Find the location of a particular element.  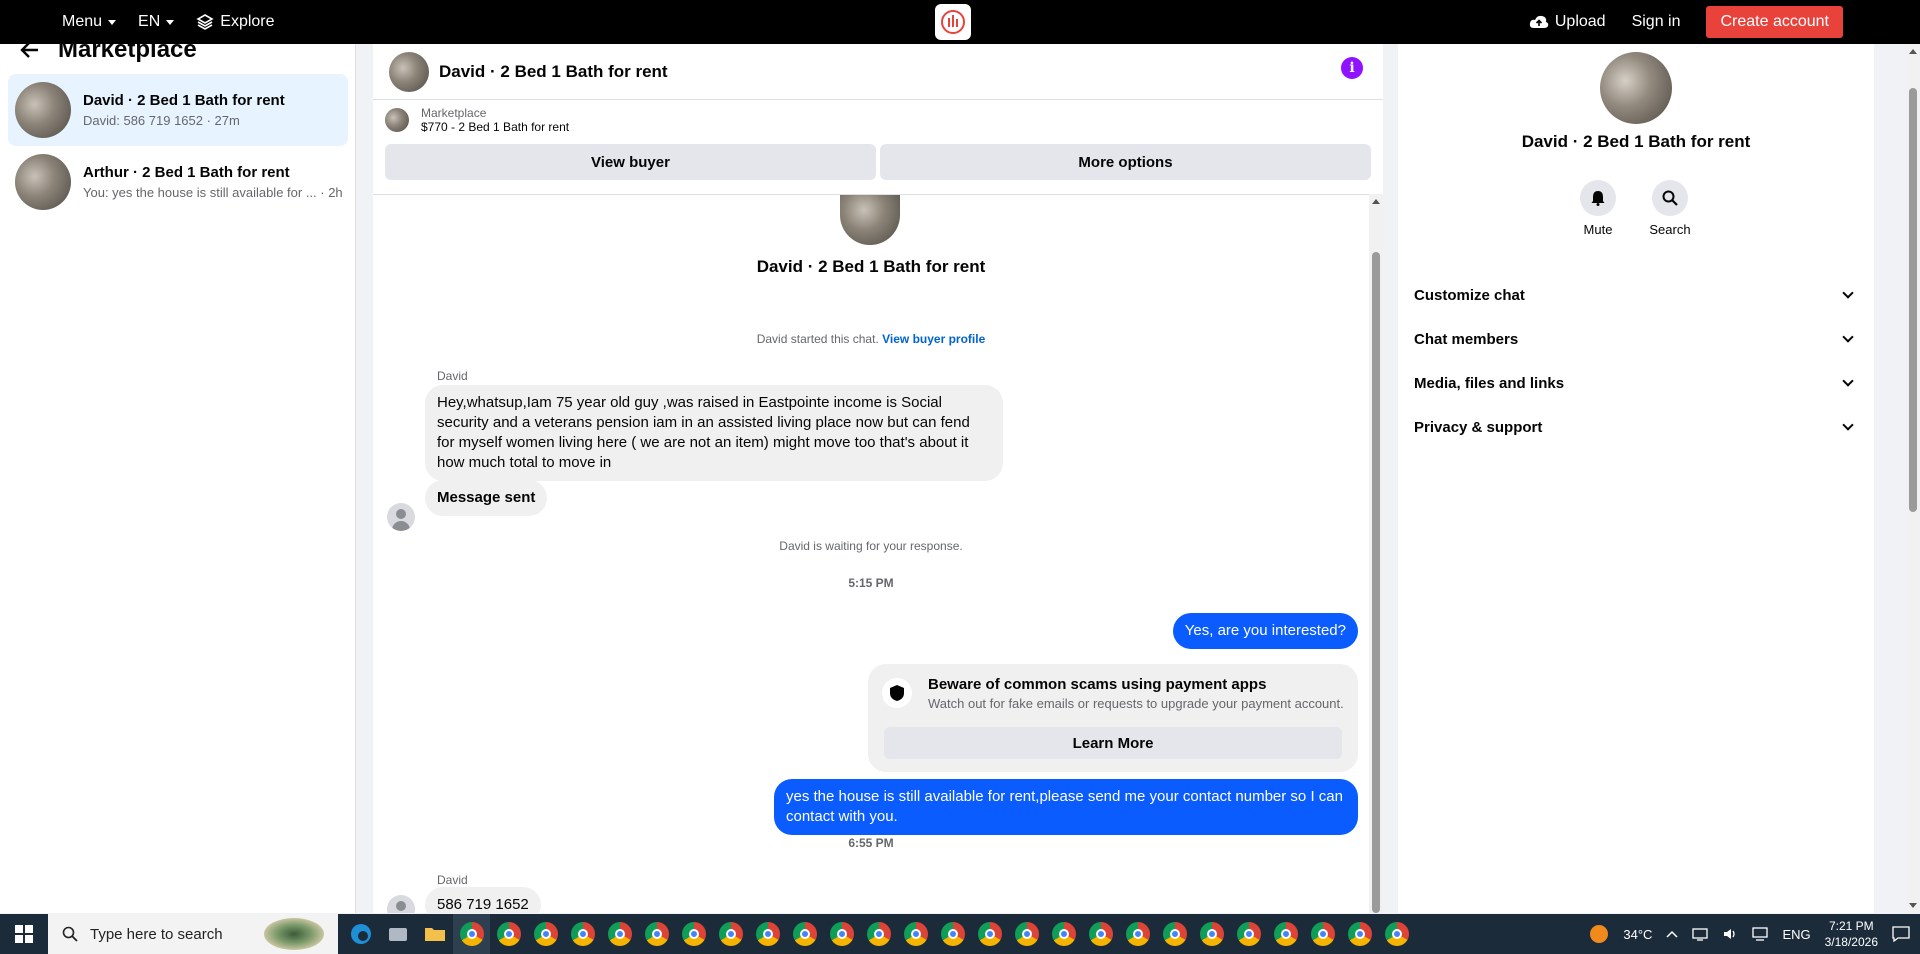

chevron-up-icon is located at coordinates (1672, 934).